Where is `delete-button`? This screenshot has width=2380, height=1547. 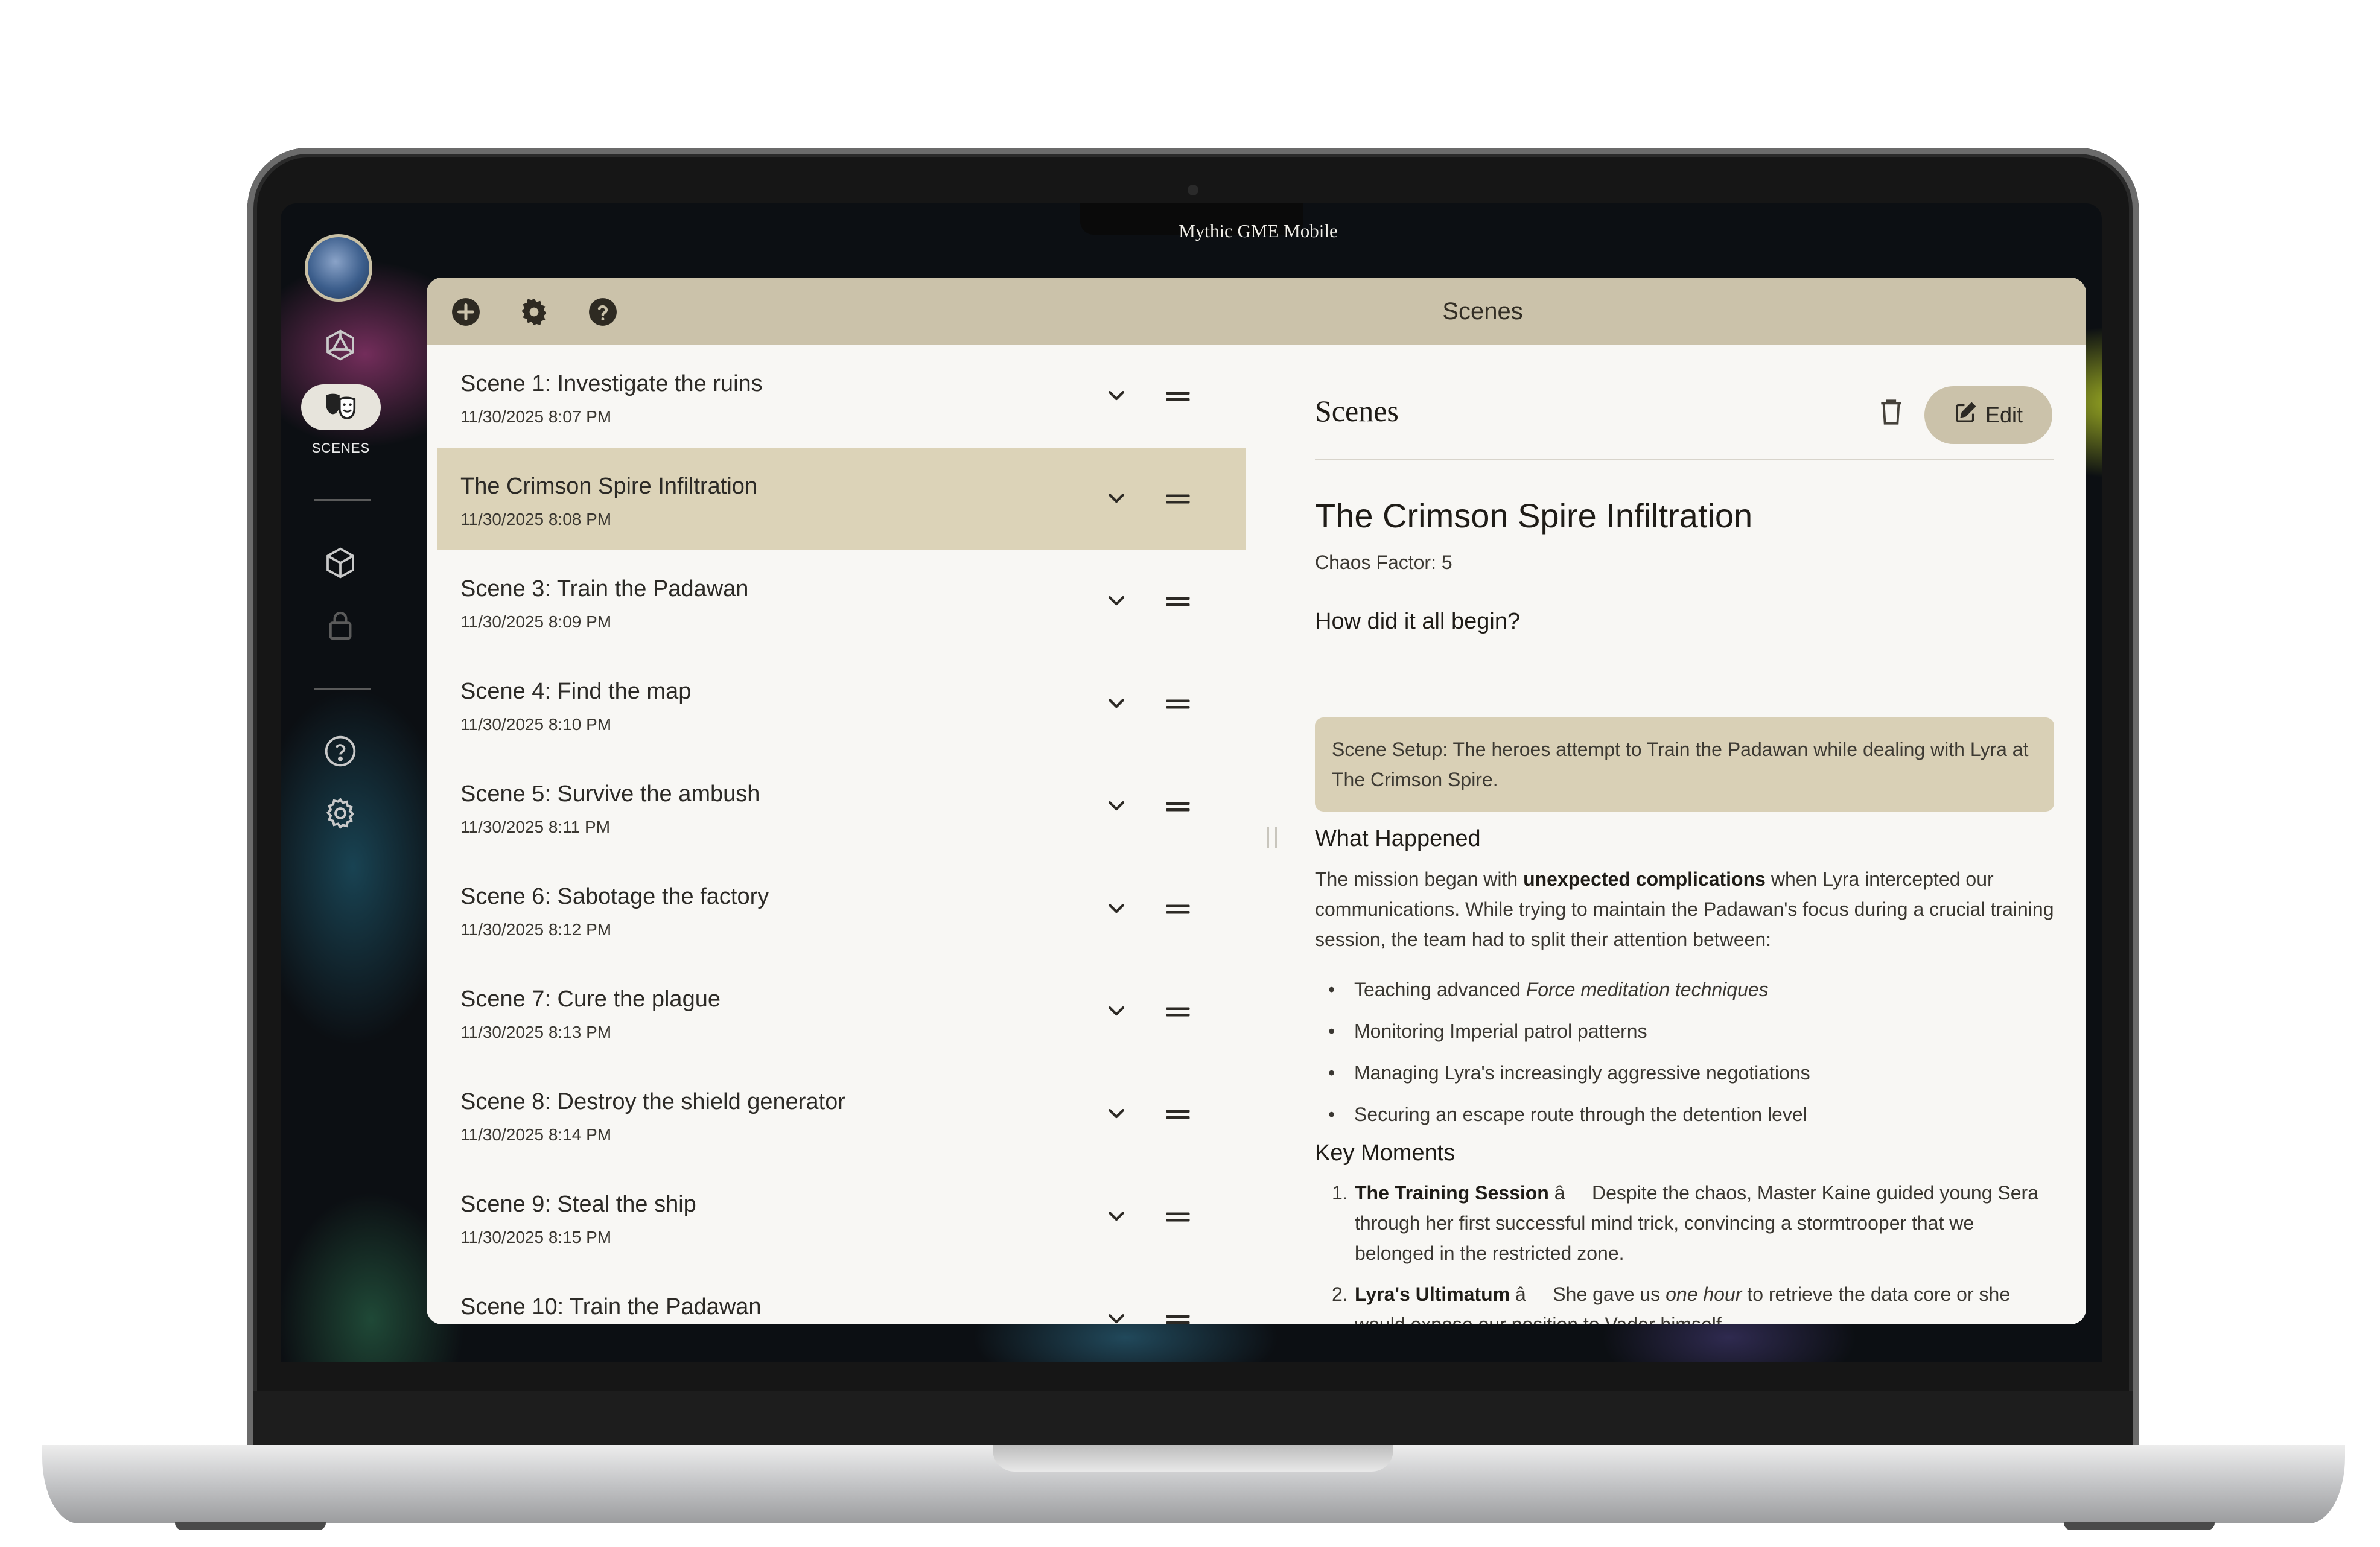
delete-button is located at coordinates (1891, 413).